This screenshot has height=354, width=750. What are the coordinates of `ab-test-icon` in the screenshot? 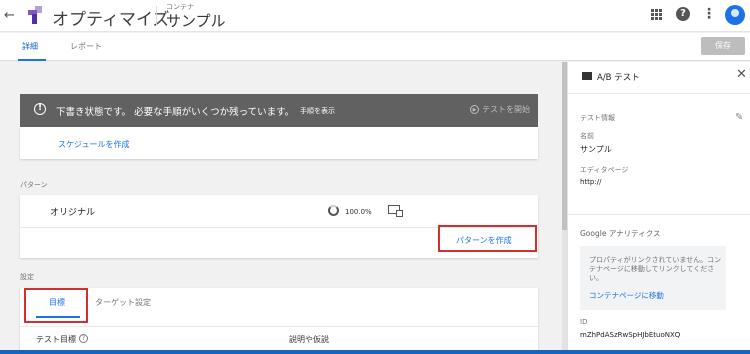 It's located at (587, 76).